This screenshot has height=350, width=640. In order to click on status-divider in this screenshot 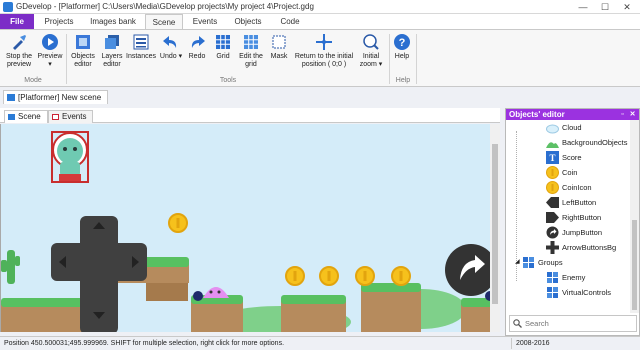, I will do `click(511, 343)`.